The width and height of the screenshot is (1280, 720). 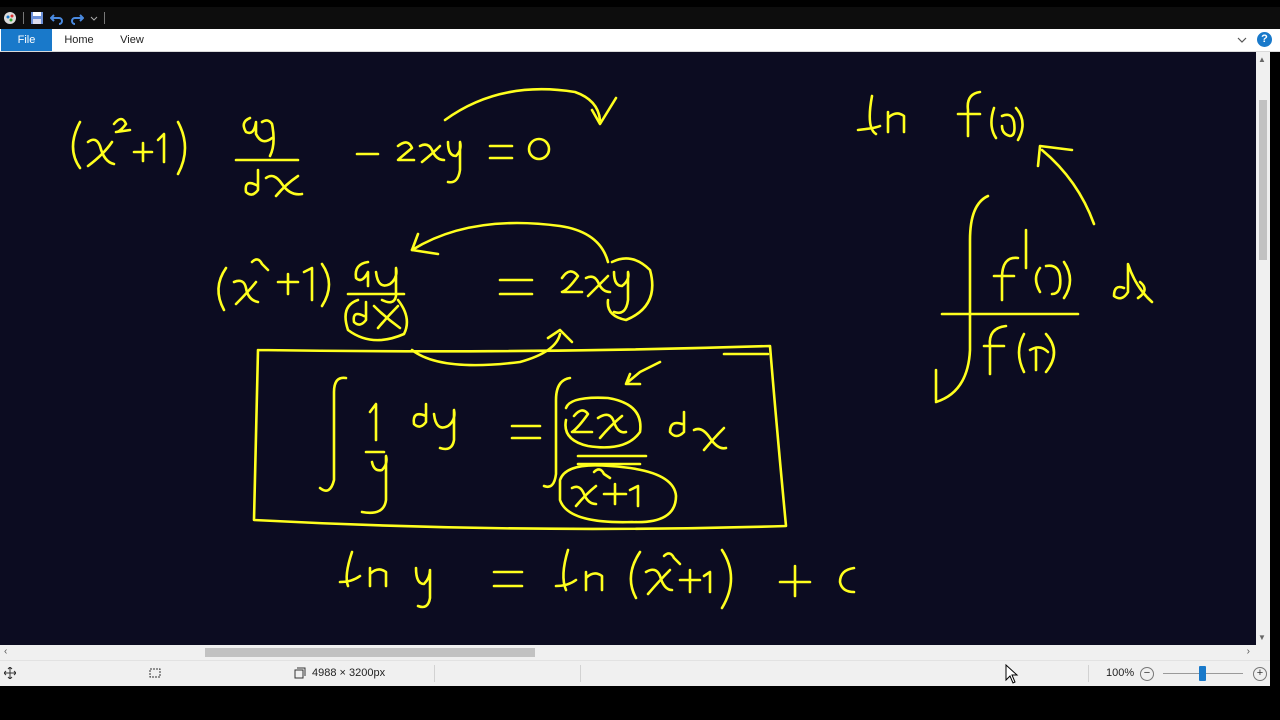 What do you see at coordinates (349, 673) in the screenshot?
I see `image-dimensions-text: 4988 × 3200px` at bounding box center [349, 673].